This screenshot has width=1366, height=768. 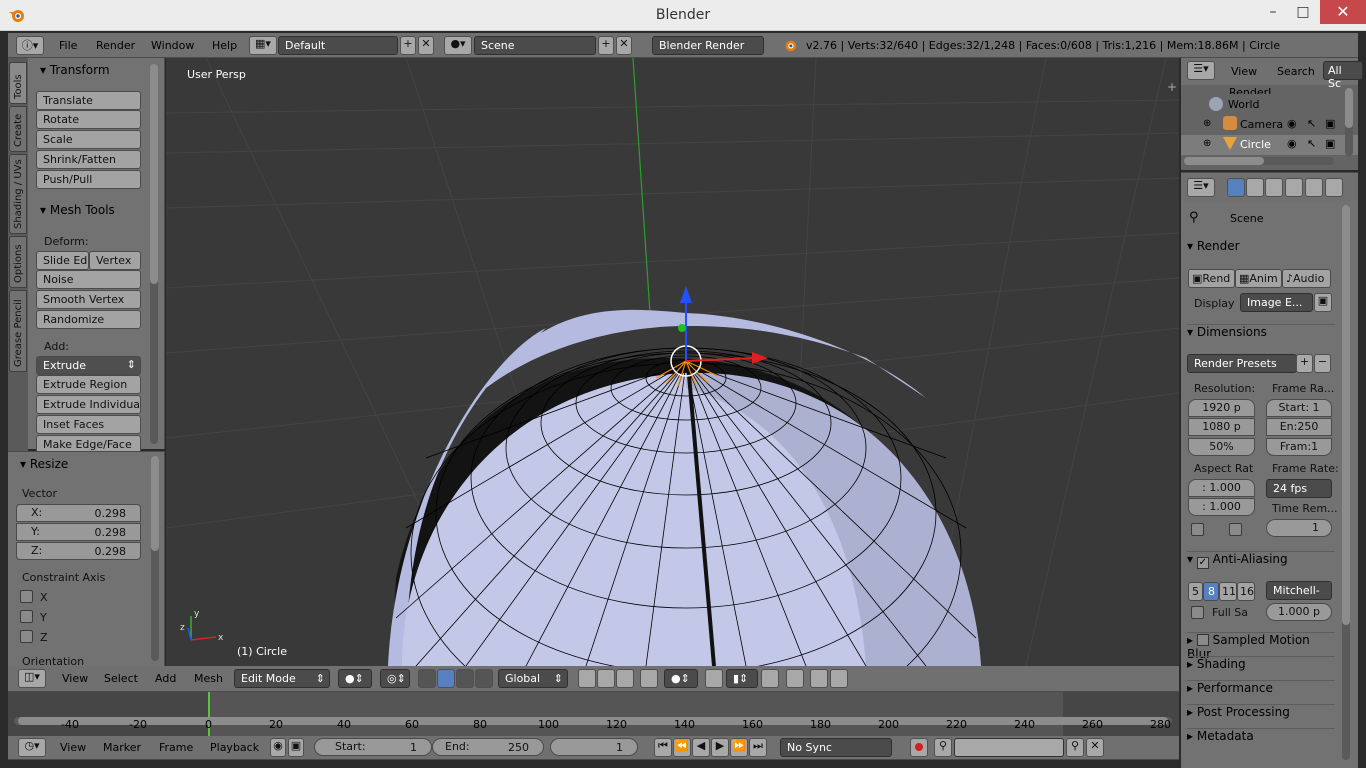 I want to click on lock-range-icon: ▣, so click(x=296, y=747).